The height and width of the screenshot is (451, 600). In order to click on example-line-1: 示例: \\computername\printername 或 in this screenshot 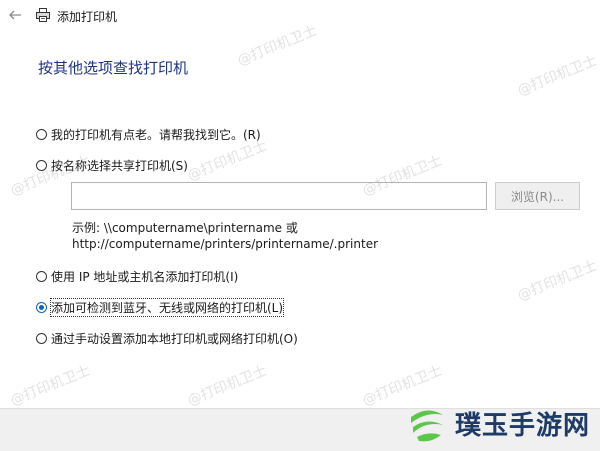, I will do `click(185, 228)`.